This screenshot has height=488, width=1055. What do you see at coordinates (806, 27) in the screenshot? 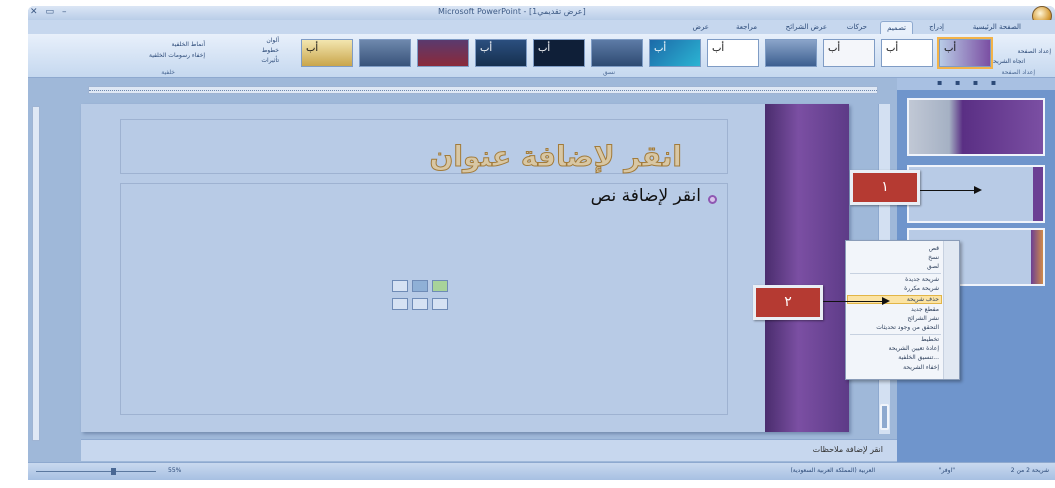
I see `tab-slide-show: عرض الشرائح` at bounding box center [806, 27].